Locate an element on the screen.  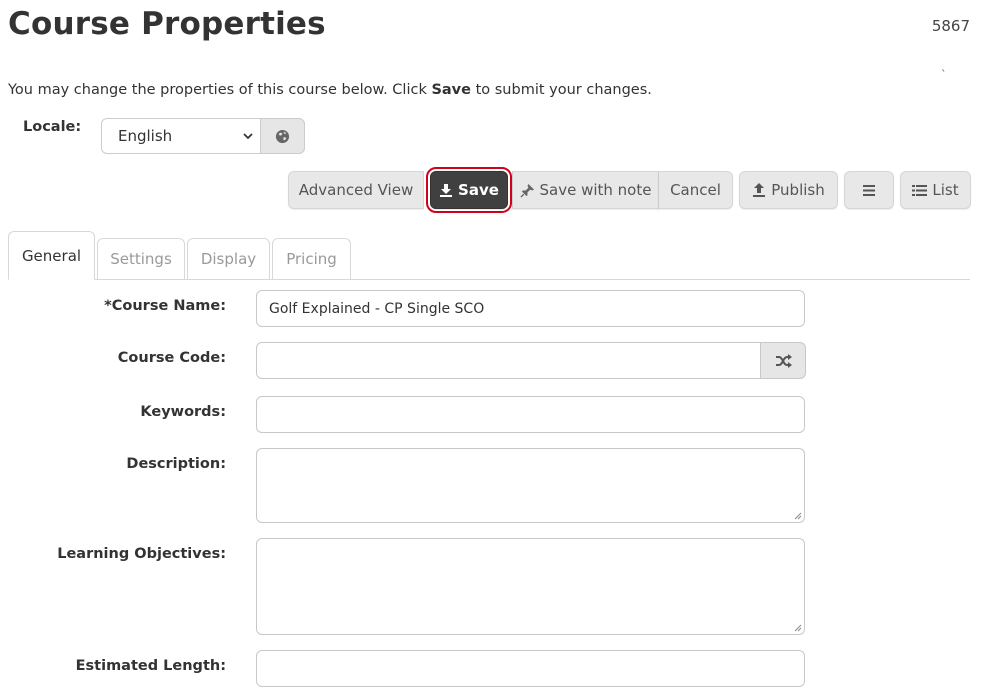
record-id: 5867 is located at coordinates (950, 26).